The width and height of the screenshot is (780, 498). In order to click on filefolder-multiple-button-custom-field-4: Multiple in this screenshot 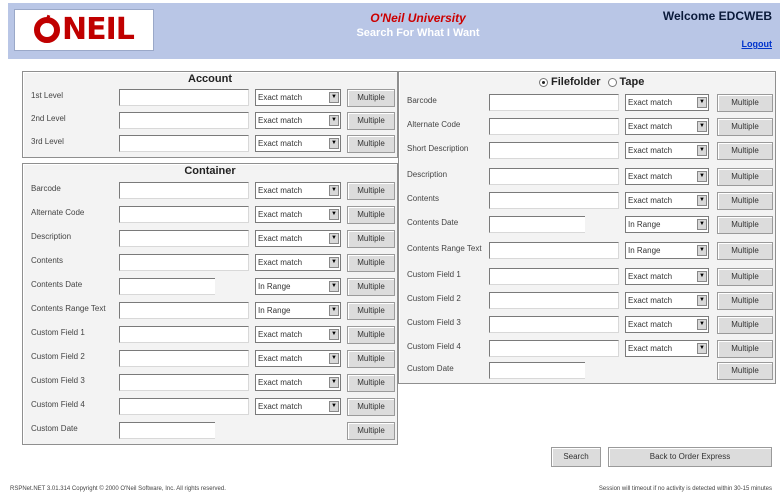, I will do `click(745, 349)`.